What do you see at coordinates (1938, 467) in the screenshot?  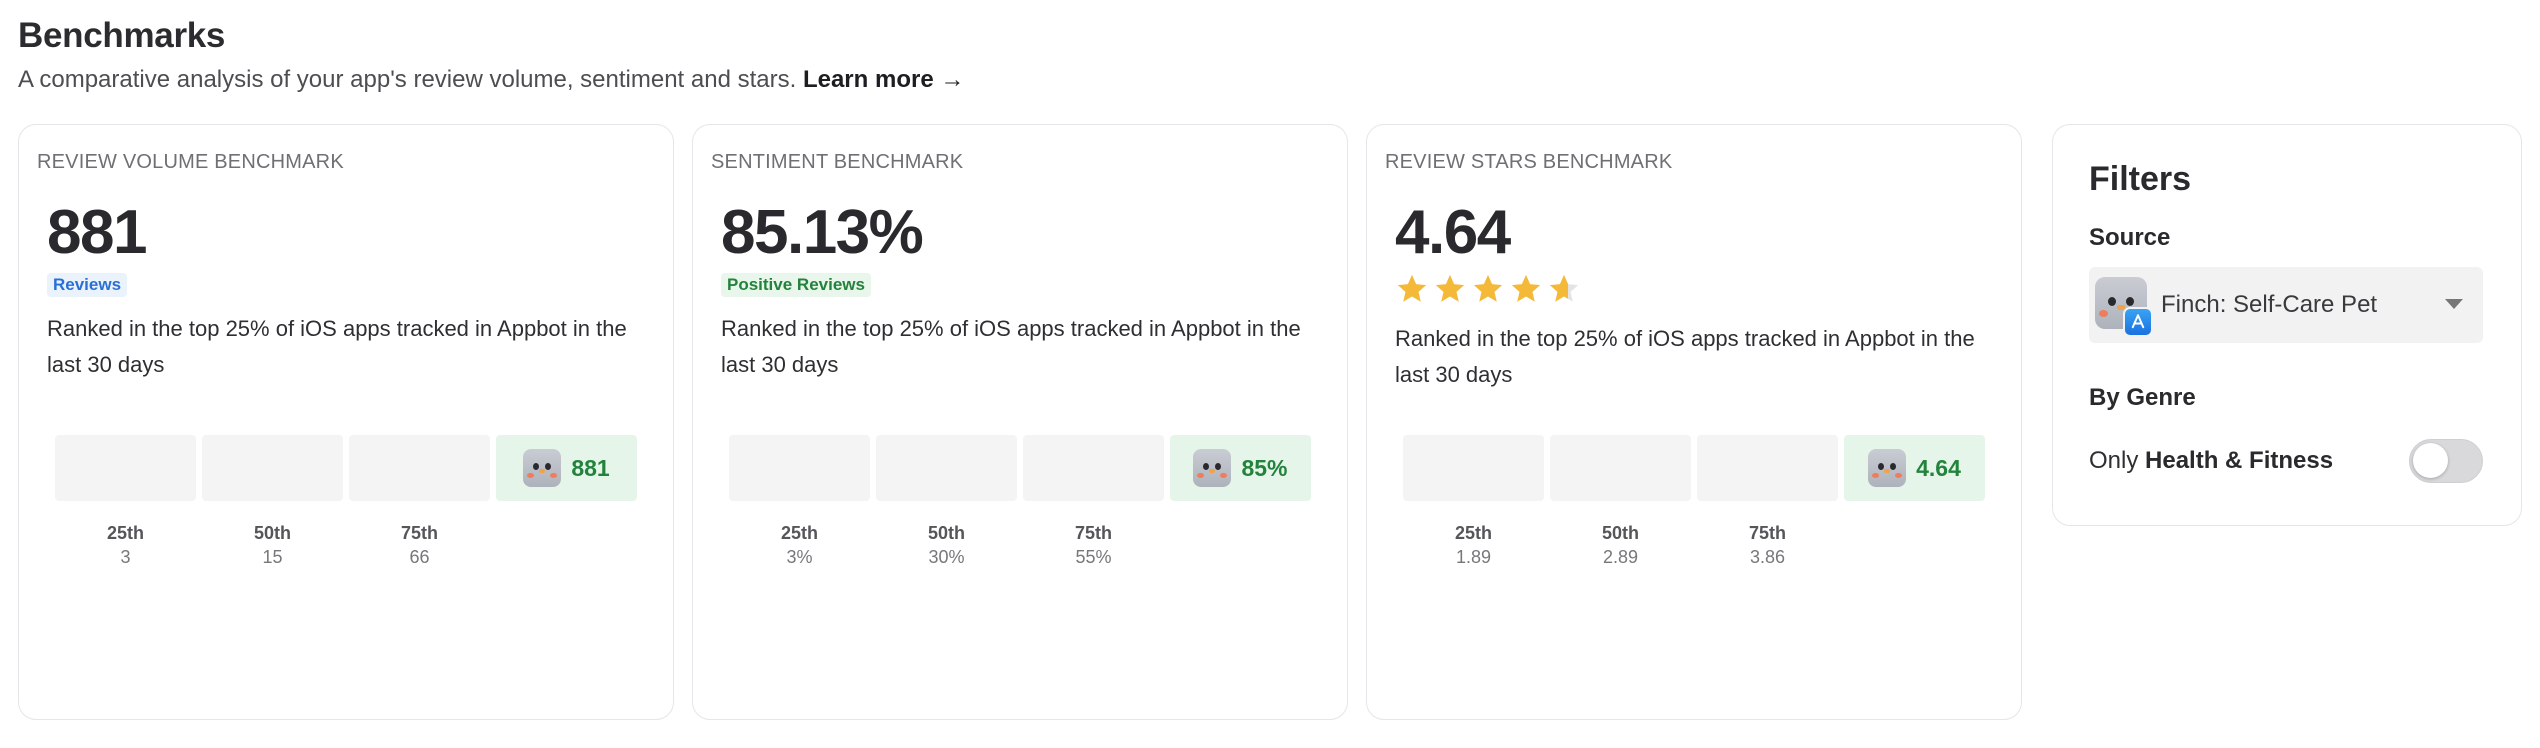 I see `current-value: 4.64` at bounding box center [1938, 467].